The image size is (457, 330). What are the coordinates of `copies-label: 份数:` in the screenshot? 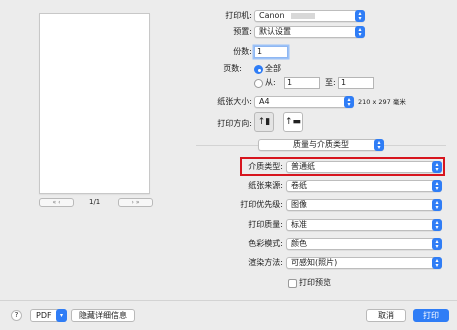 It's located at (242, 51).